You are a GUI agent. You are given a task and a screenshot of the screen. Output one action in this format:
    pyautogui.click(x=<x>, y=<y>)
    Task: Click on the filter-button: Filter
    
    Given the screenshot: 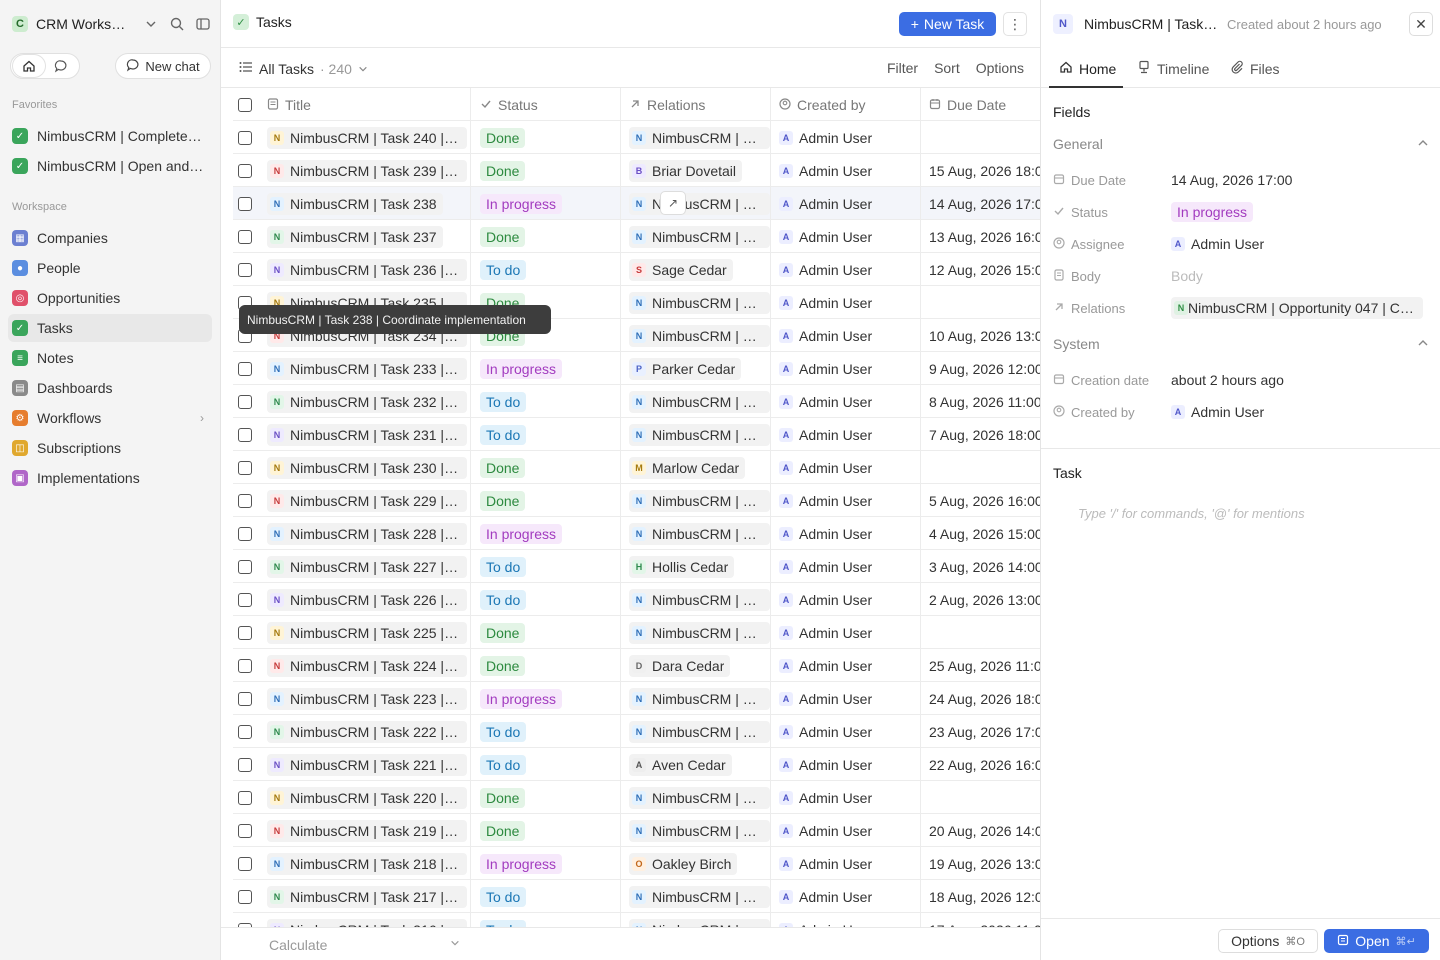 What is the action you would take?
    pyautogui.click(x=902, y=68)
    